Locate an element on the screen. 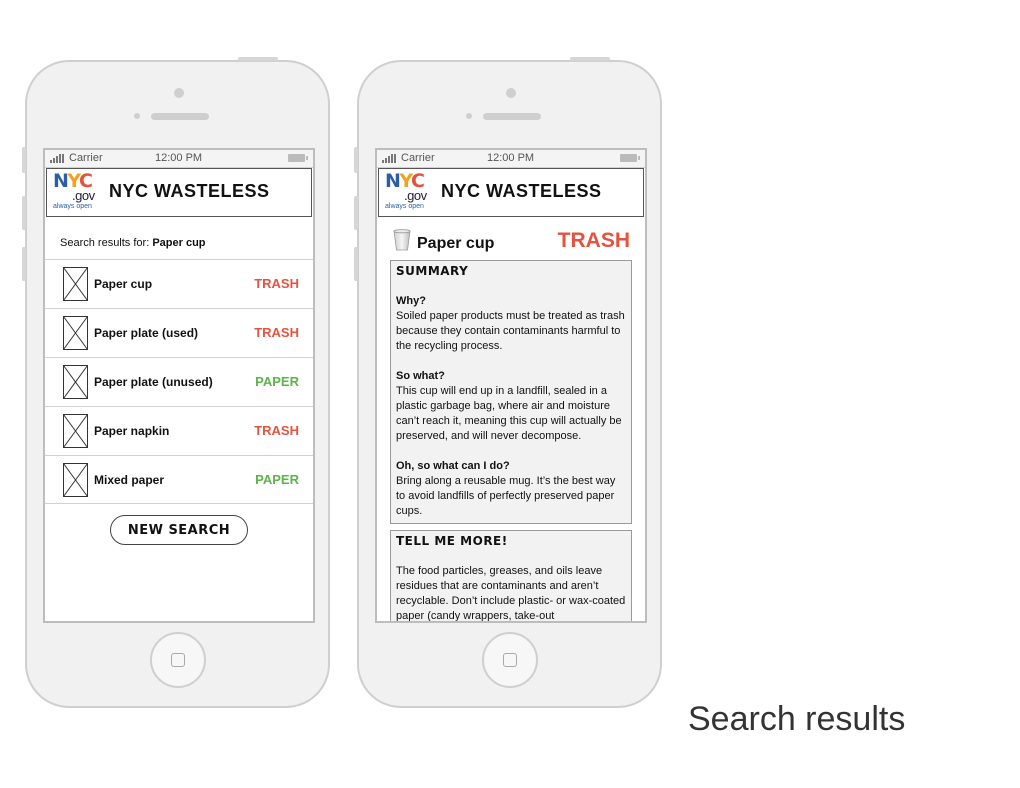  result-name: Paper plate (unused) is located at coordinates (153, 382).